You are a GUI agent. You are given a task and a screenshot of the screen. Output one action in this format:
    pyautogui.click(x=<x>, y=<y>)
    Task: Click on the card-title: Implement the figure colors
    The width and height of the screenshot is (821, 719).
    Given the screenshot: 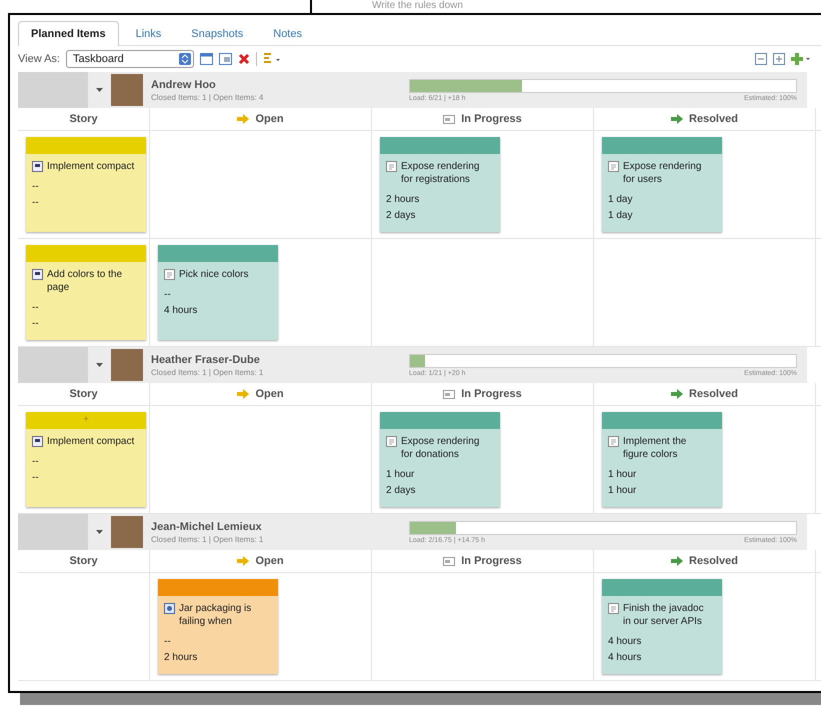 What is the action you would take?
    pyautogui.click(x=655, y=448)
    